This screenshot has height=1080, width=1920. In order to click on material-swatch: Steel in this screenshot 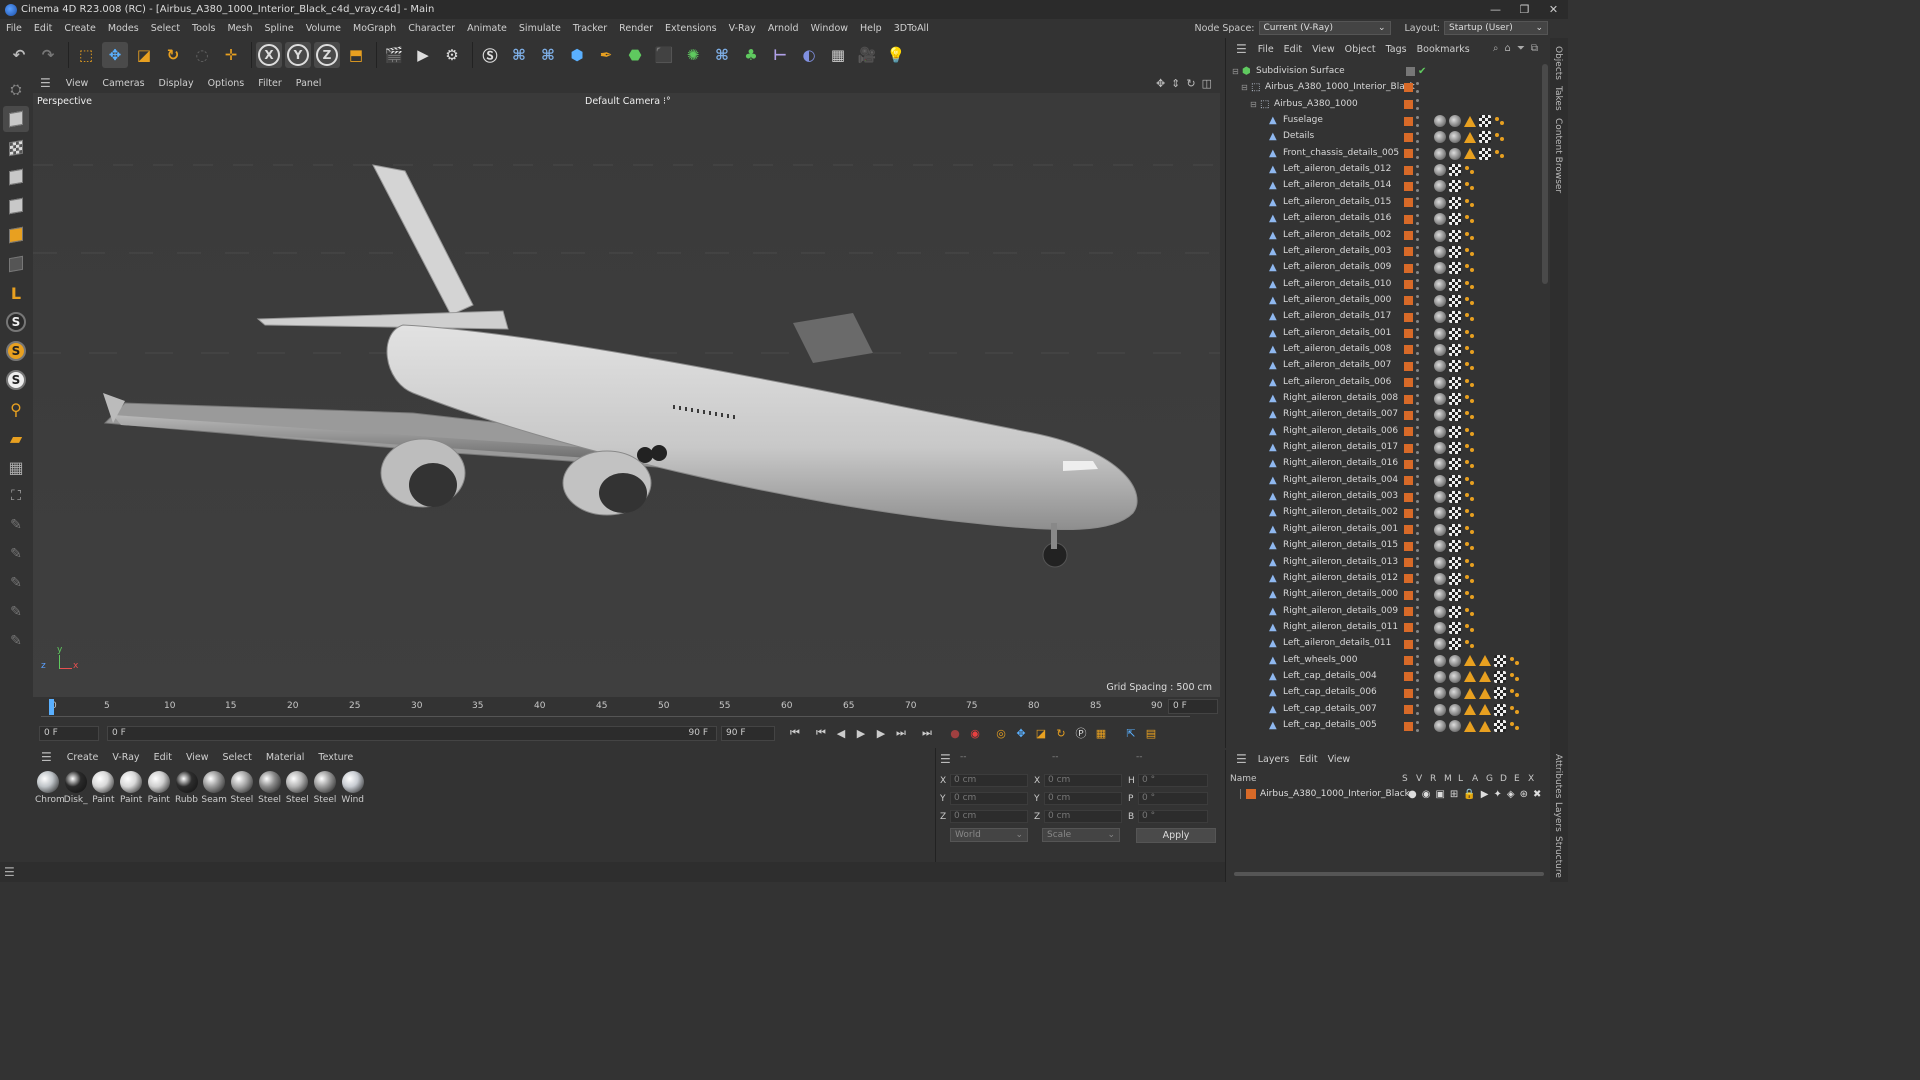, I will do `click(297, 788)`.